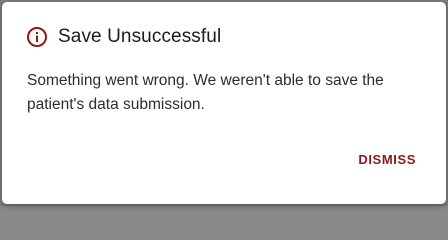  I want to click on error-info-icon, so click(37, 37).